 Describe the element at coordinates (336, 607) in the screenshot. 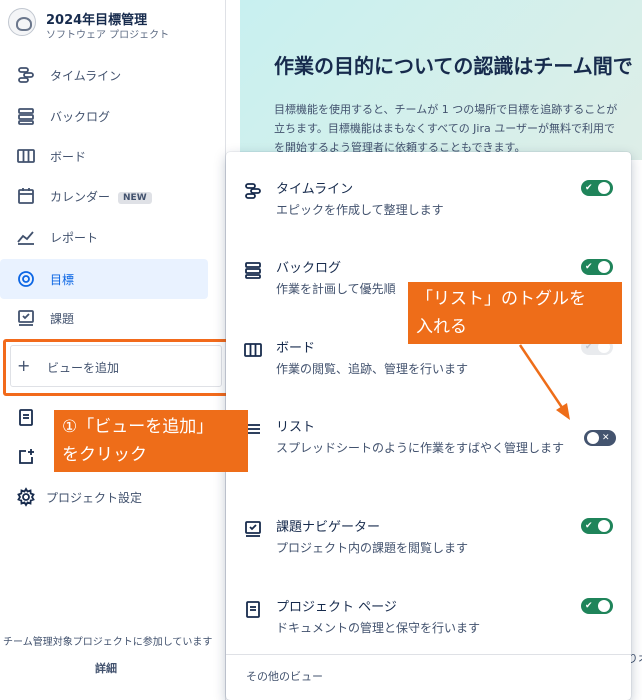

I see `view-option-title: プロジェクト ページ` at that location.